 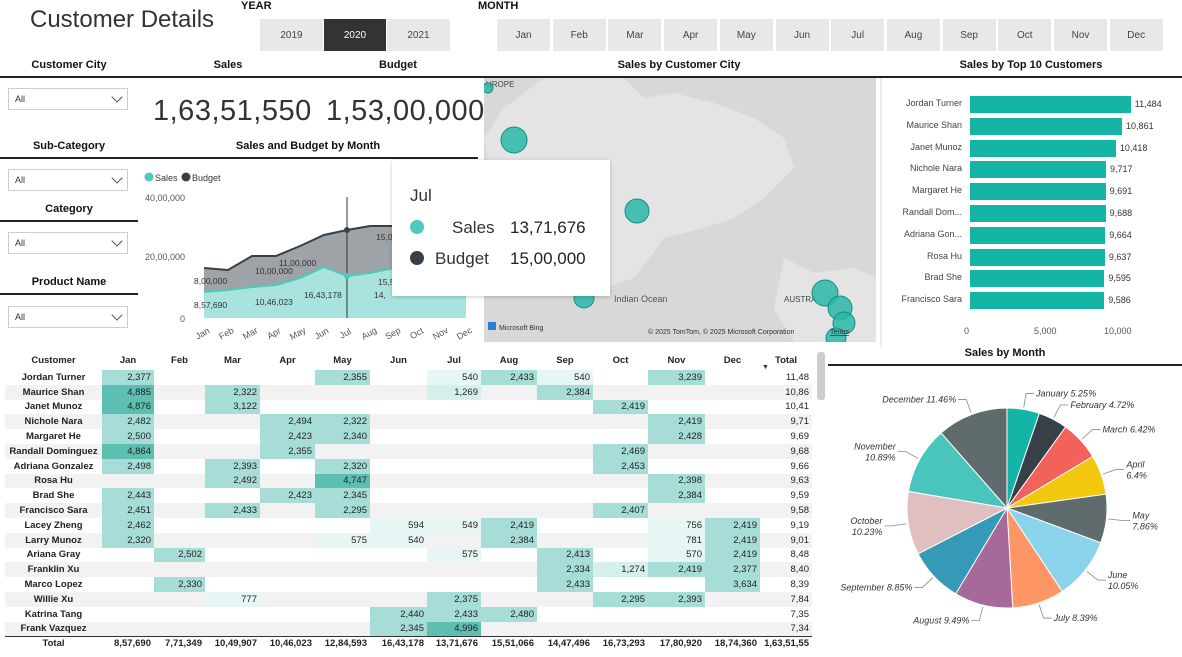 I want to click on table-row: Maurice Shan 4,885 2,322 1,269 2,384 10,86, so click(x=408, y=392).